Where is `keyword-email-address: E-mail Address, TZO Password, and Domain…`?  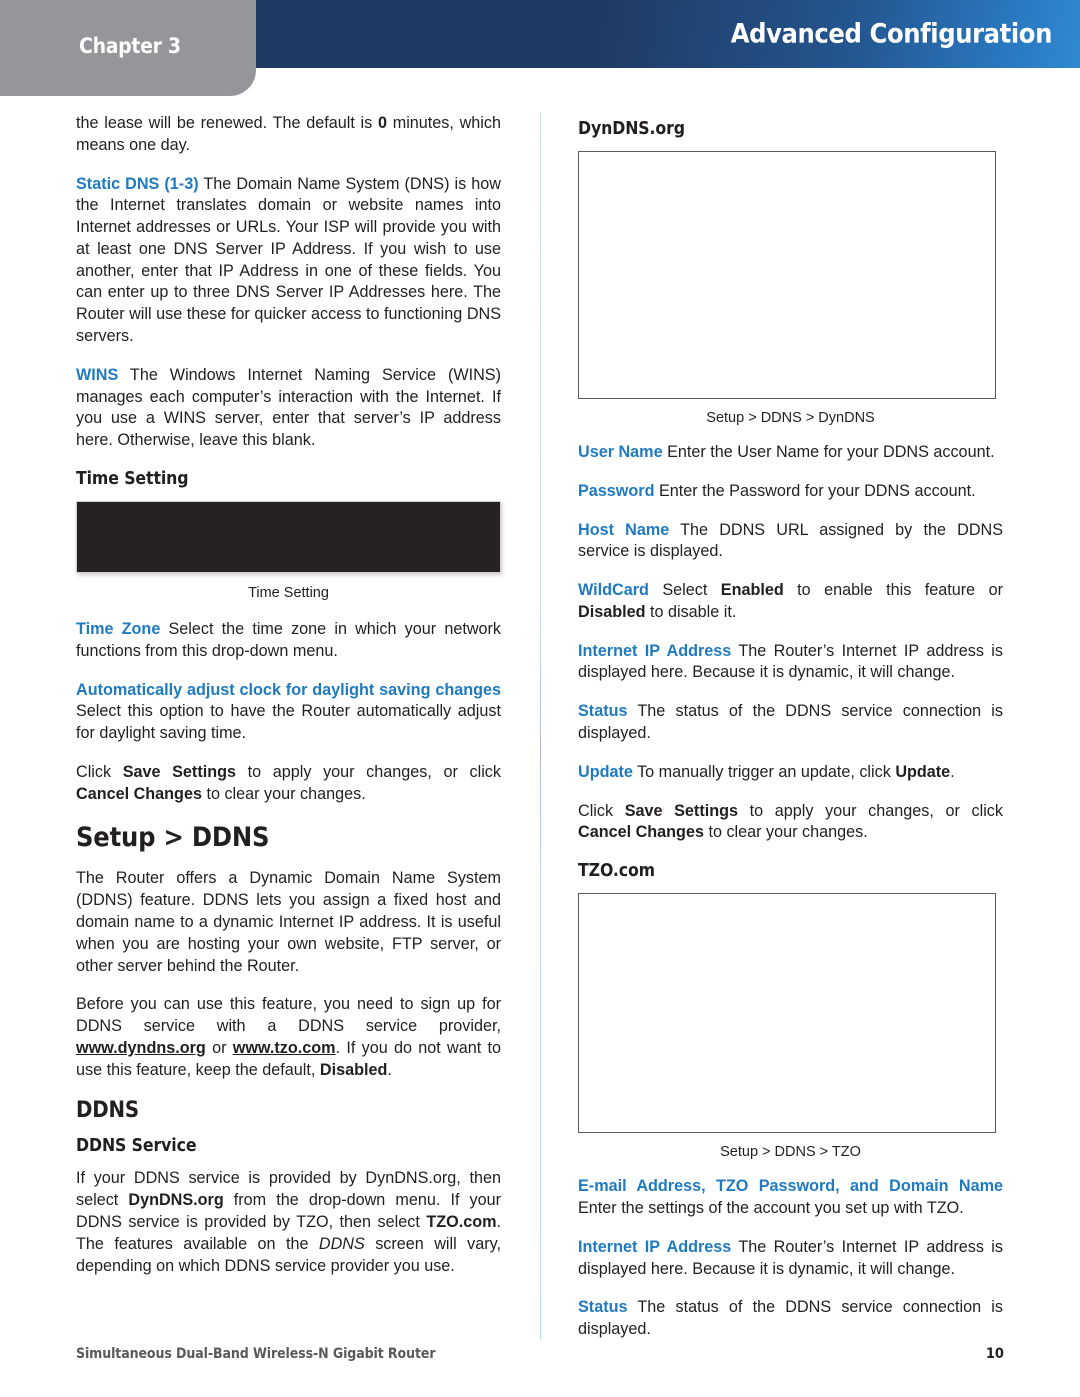 keyword-email-address: E-mail Address, TZO Password, and Domain… is located at coordinates (790, 1186).